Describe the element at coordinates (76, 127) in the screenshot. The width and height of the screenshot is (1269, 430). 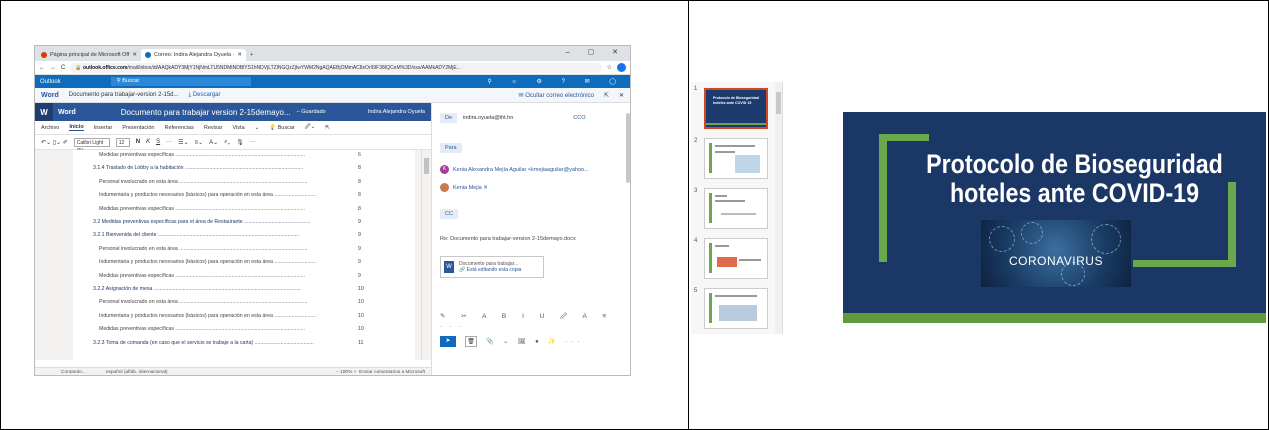
I see `tab-inicio: Inicio` at that location.